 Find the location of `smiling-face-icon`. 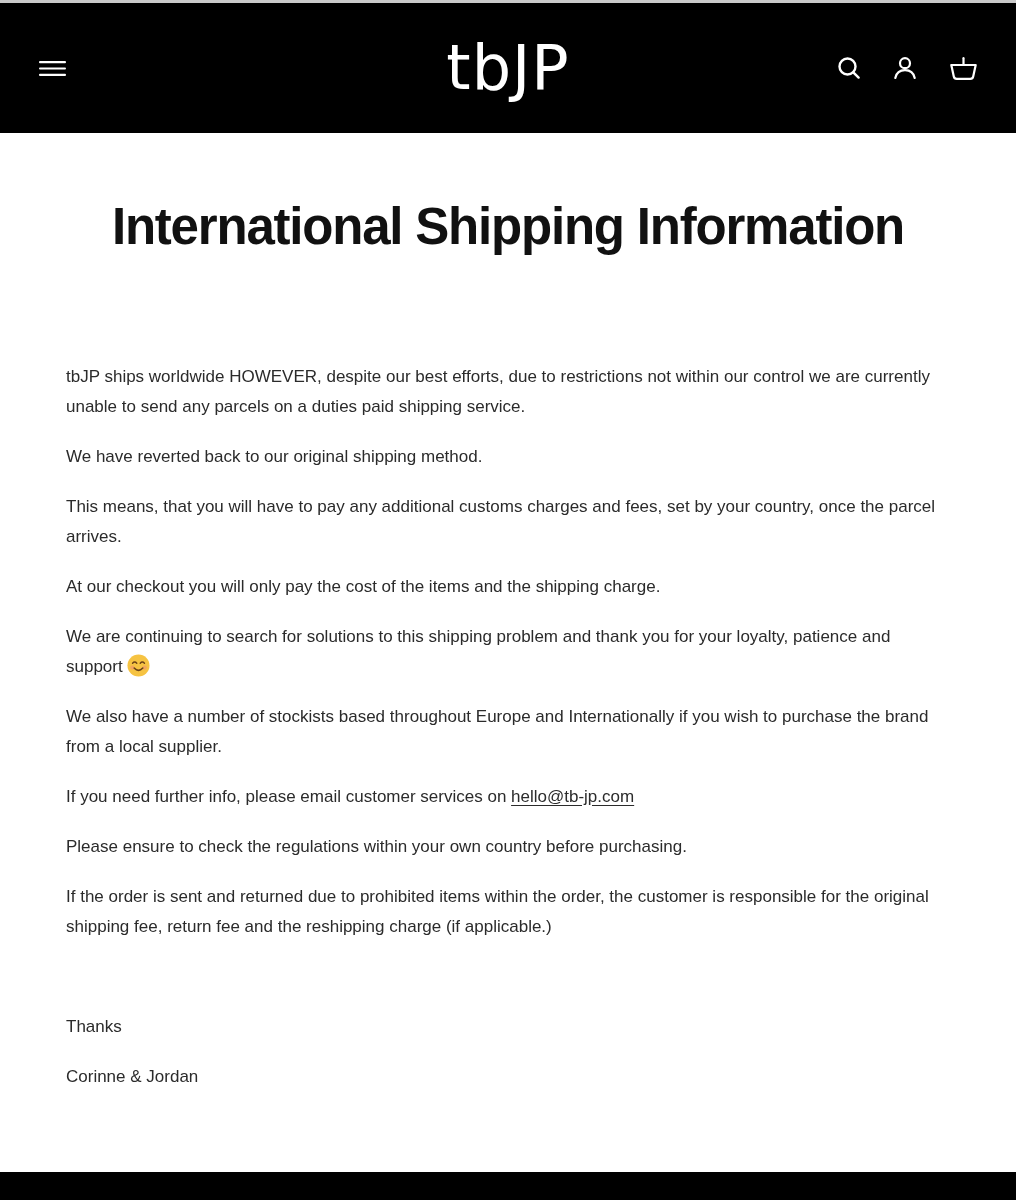

smiling-face-icon is located at coordinates (139, 665).